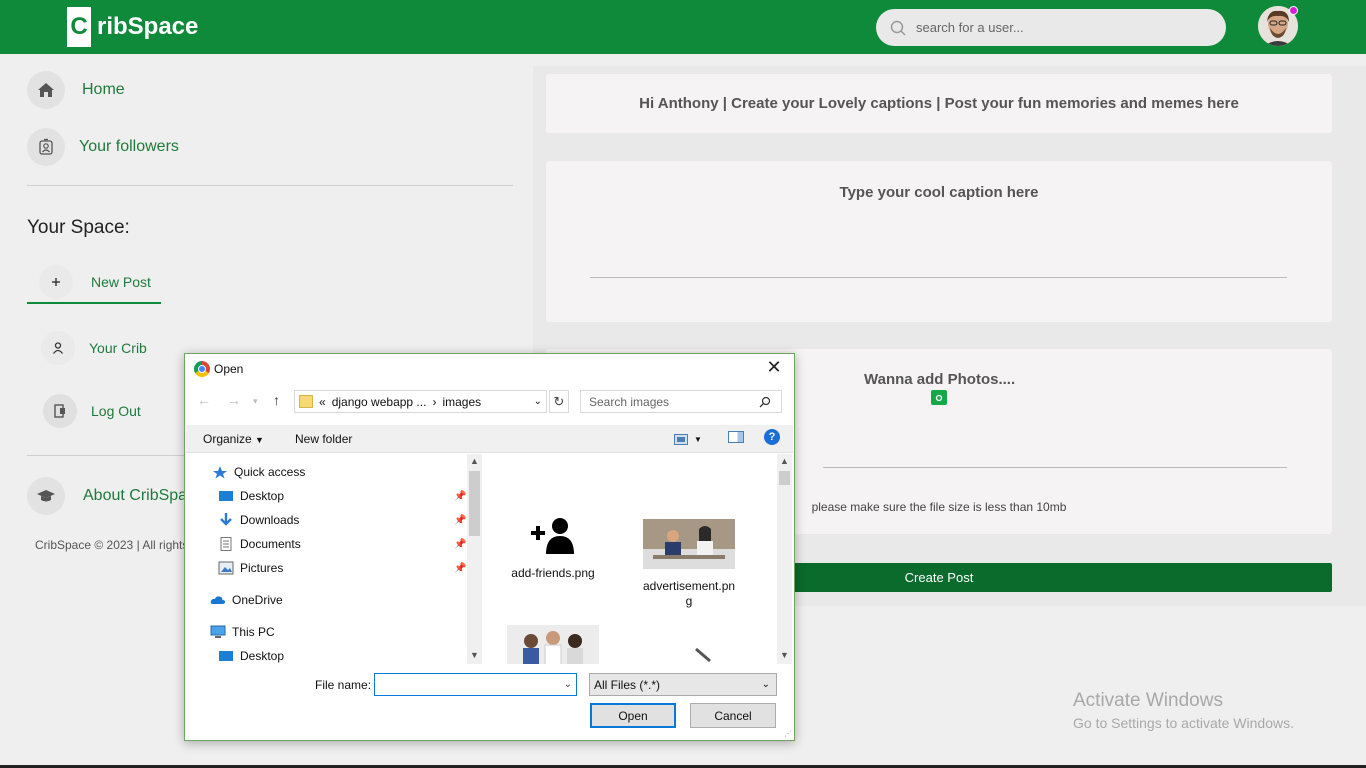 This screenshot has width=1366, height=768. I want to click on back-arrow-icon: ←, so click(204, 400).